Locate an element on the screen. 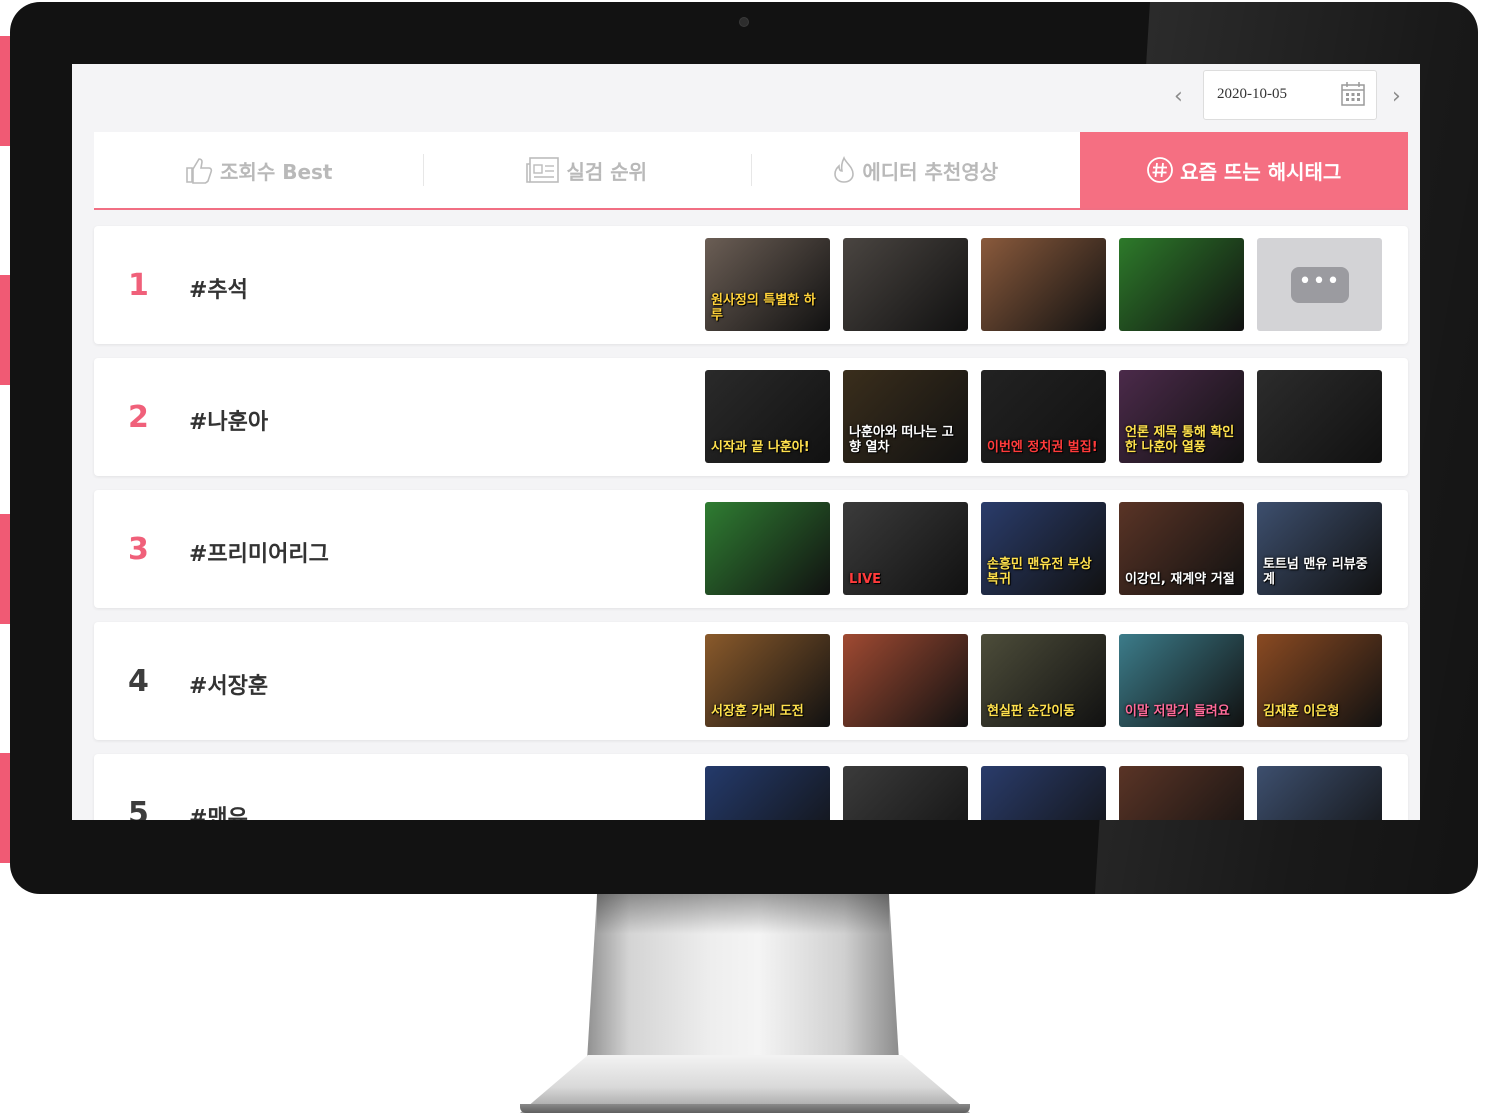  tab-views-best: 조회수 Best is located at coordinates (258, 170).